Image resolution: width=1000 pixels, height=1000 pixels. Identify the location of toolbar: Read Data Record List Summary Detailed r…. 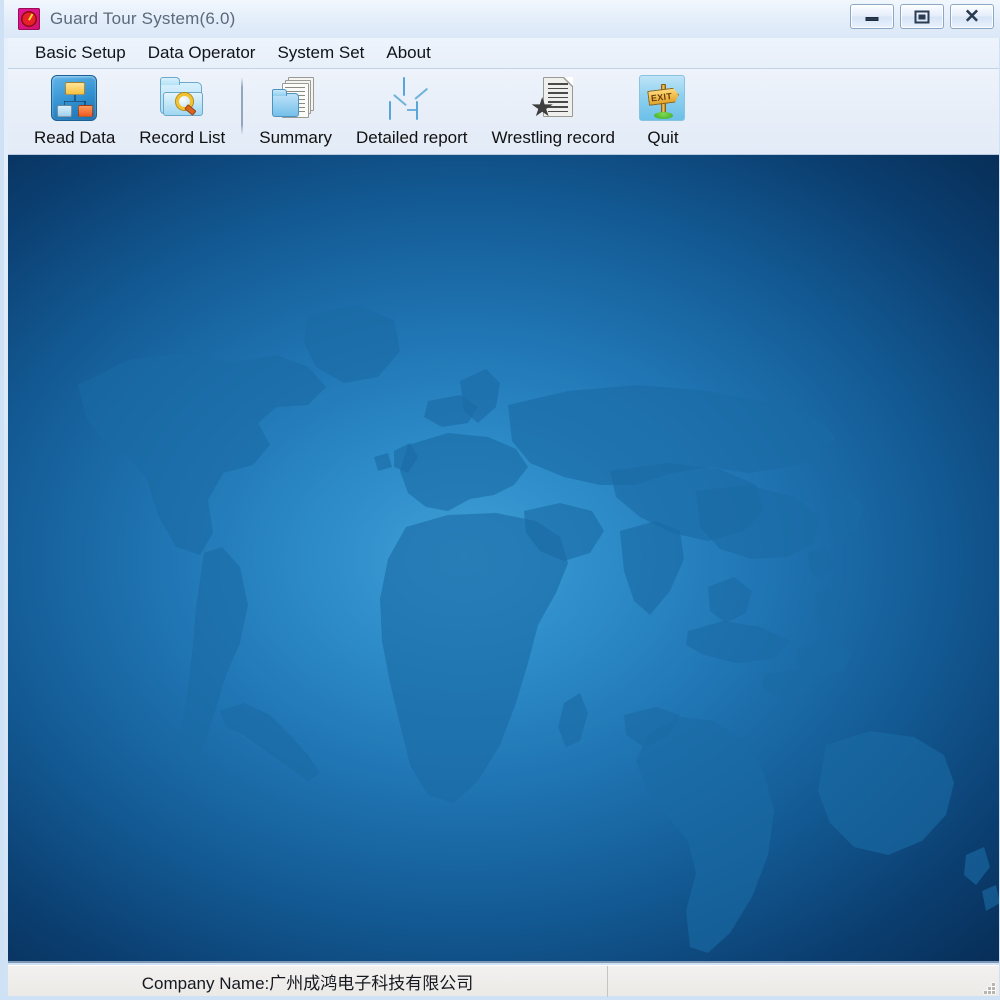
(503, 112).